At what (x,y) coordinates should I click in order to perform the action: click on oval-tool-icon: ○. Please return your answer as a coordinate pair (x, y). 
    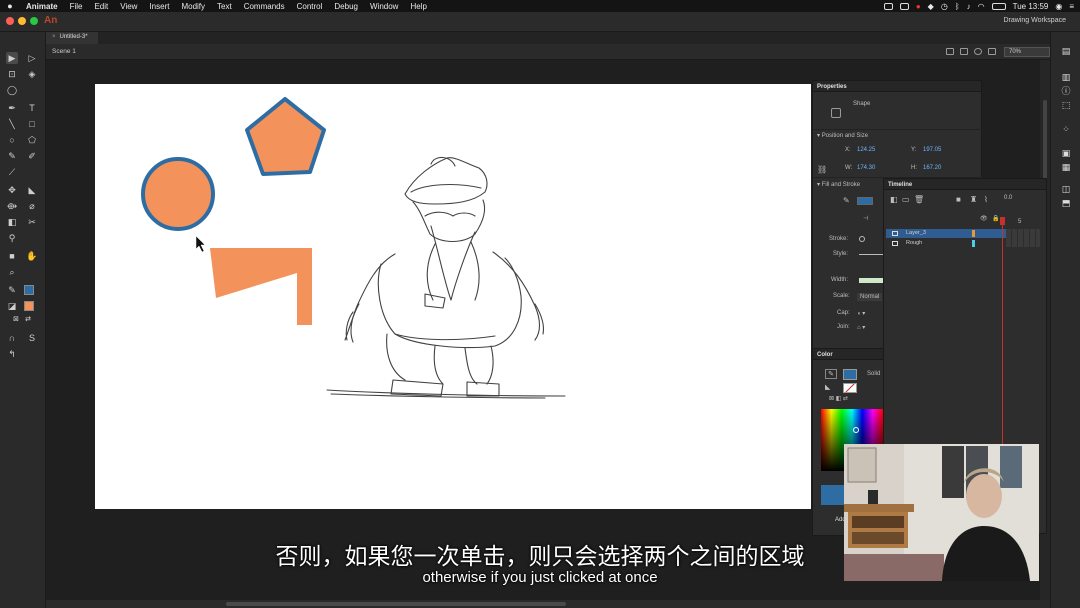
    Looking at the image, I should click on (12, 140).